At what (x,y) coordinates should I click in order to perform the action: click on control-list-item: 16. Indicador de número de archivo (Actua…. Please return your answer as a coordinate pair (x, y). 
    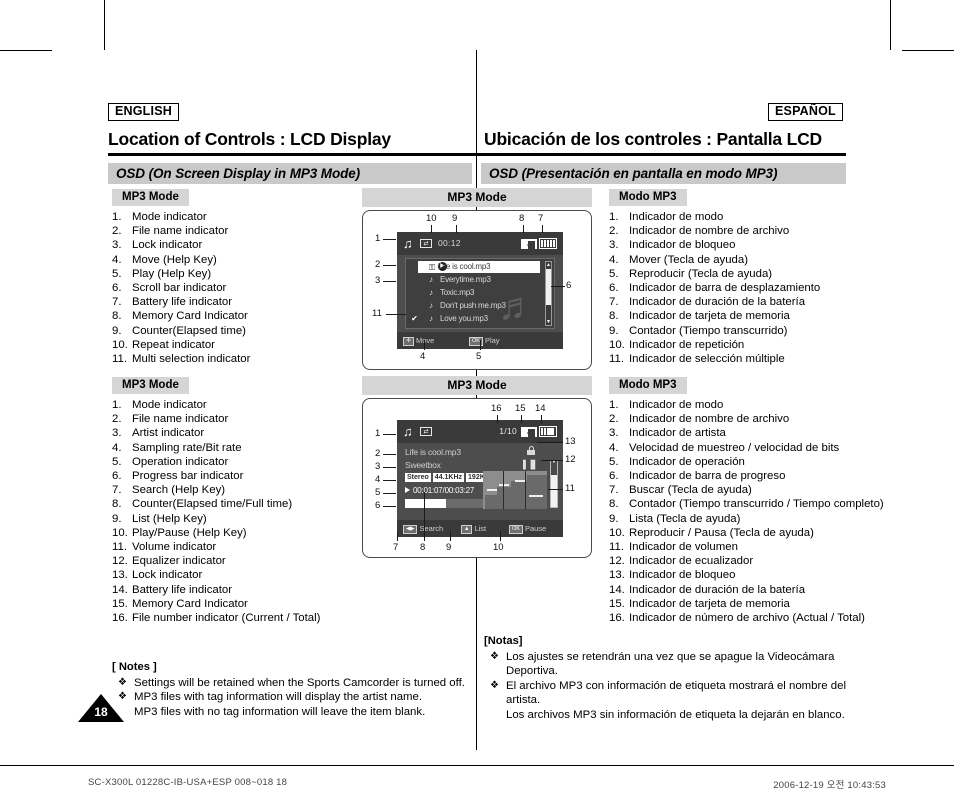
    Looking at the image, I should click on (746, 618).